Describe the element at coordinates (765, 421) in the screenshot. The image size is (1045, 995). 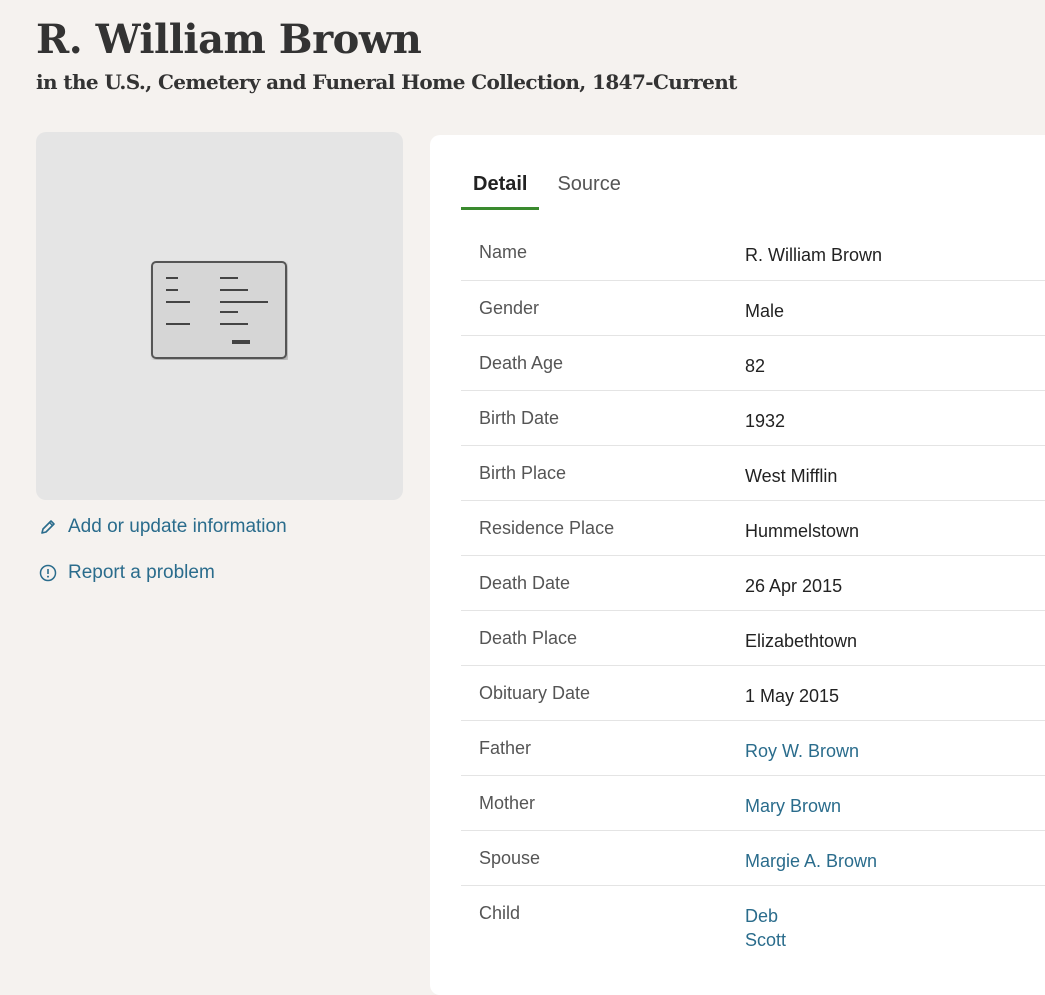
I see `detail-value: 1932` at that location.